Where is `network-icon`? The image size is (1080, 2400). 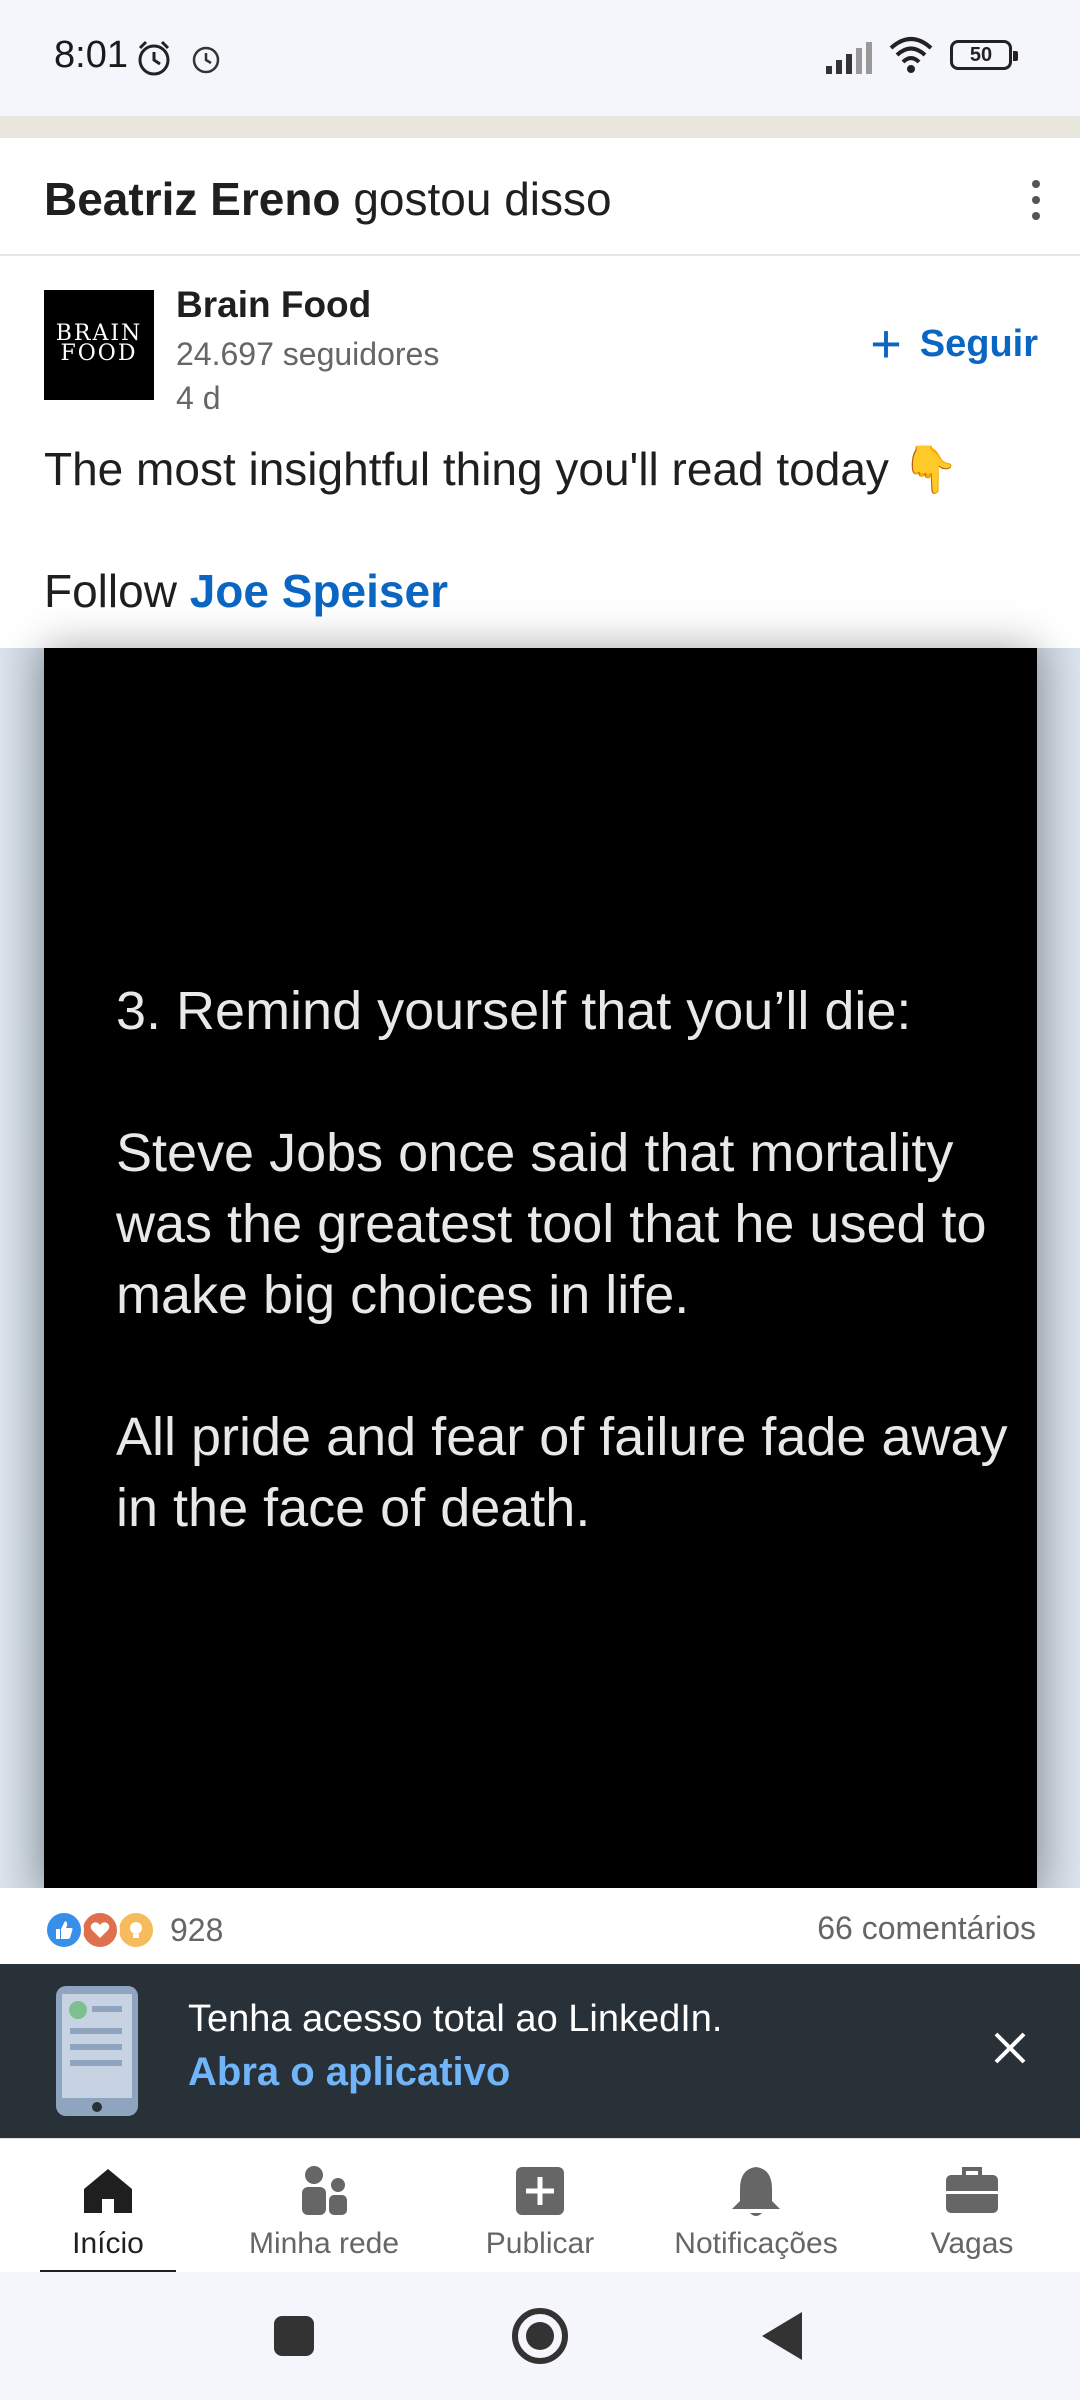 network-icon is located at coordinates (324, 2191).